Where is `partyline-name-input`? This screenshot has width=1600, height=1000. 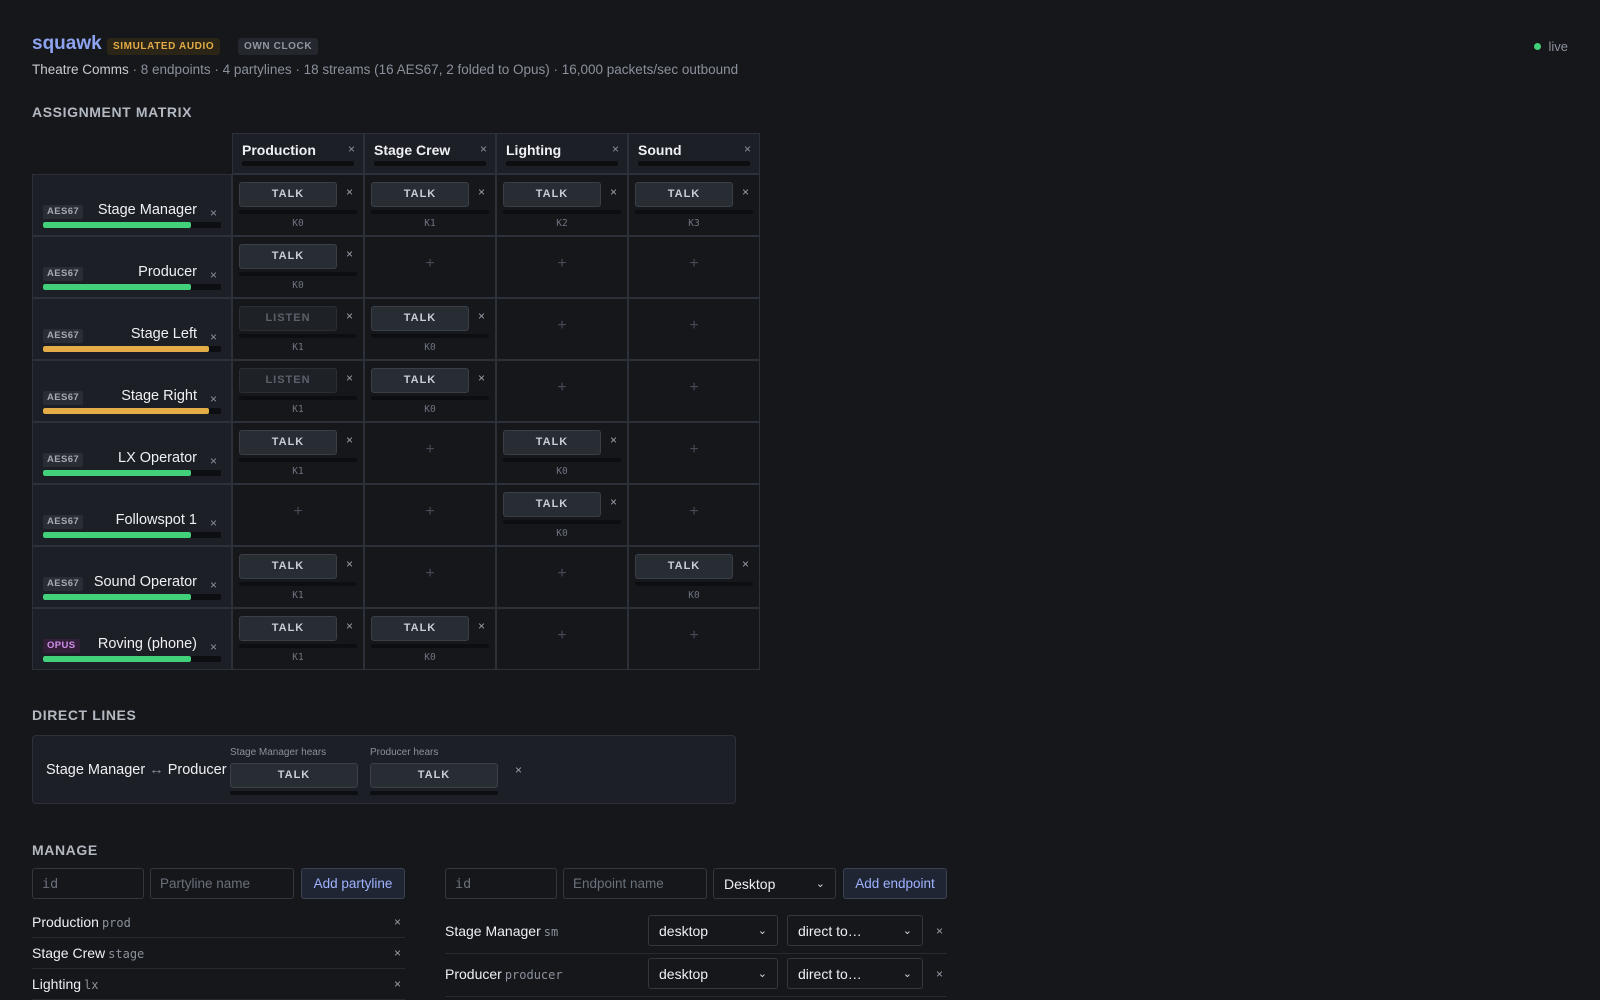 partyline-name-input is located at coordinates (222, 883).